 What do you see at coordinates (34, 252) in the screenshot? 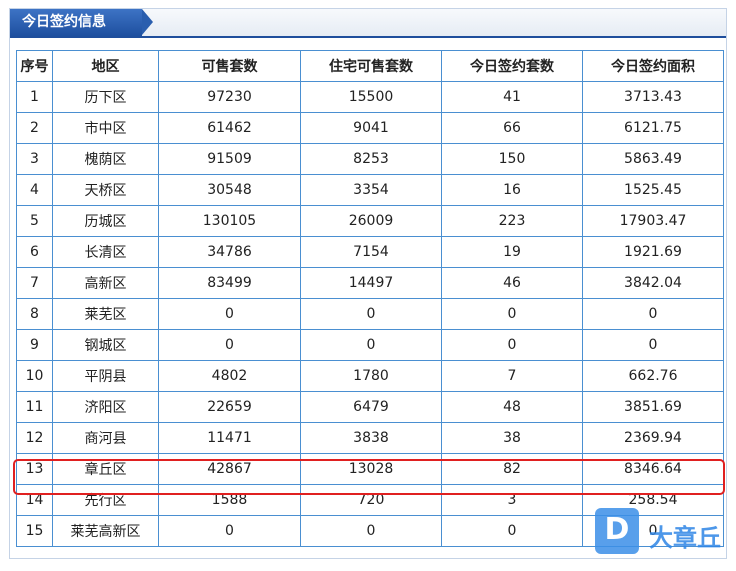
I see `cell-index: 6` at bounding box center [34, 252].